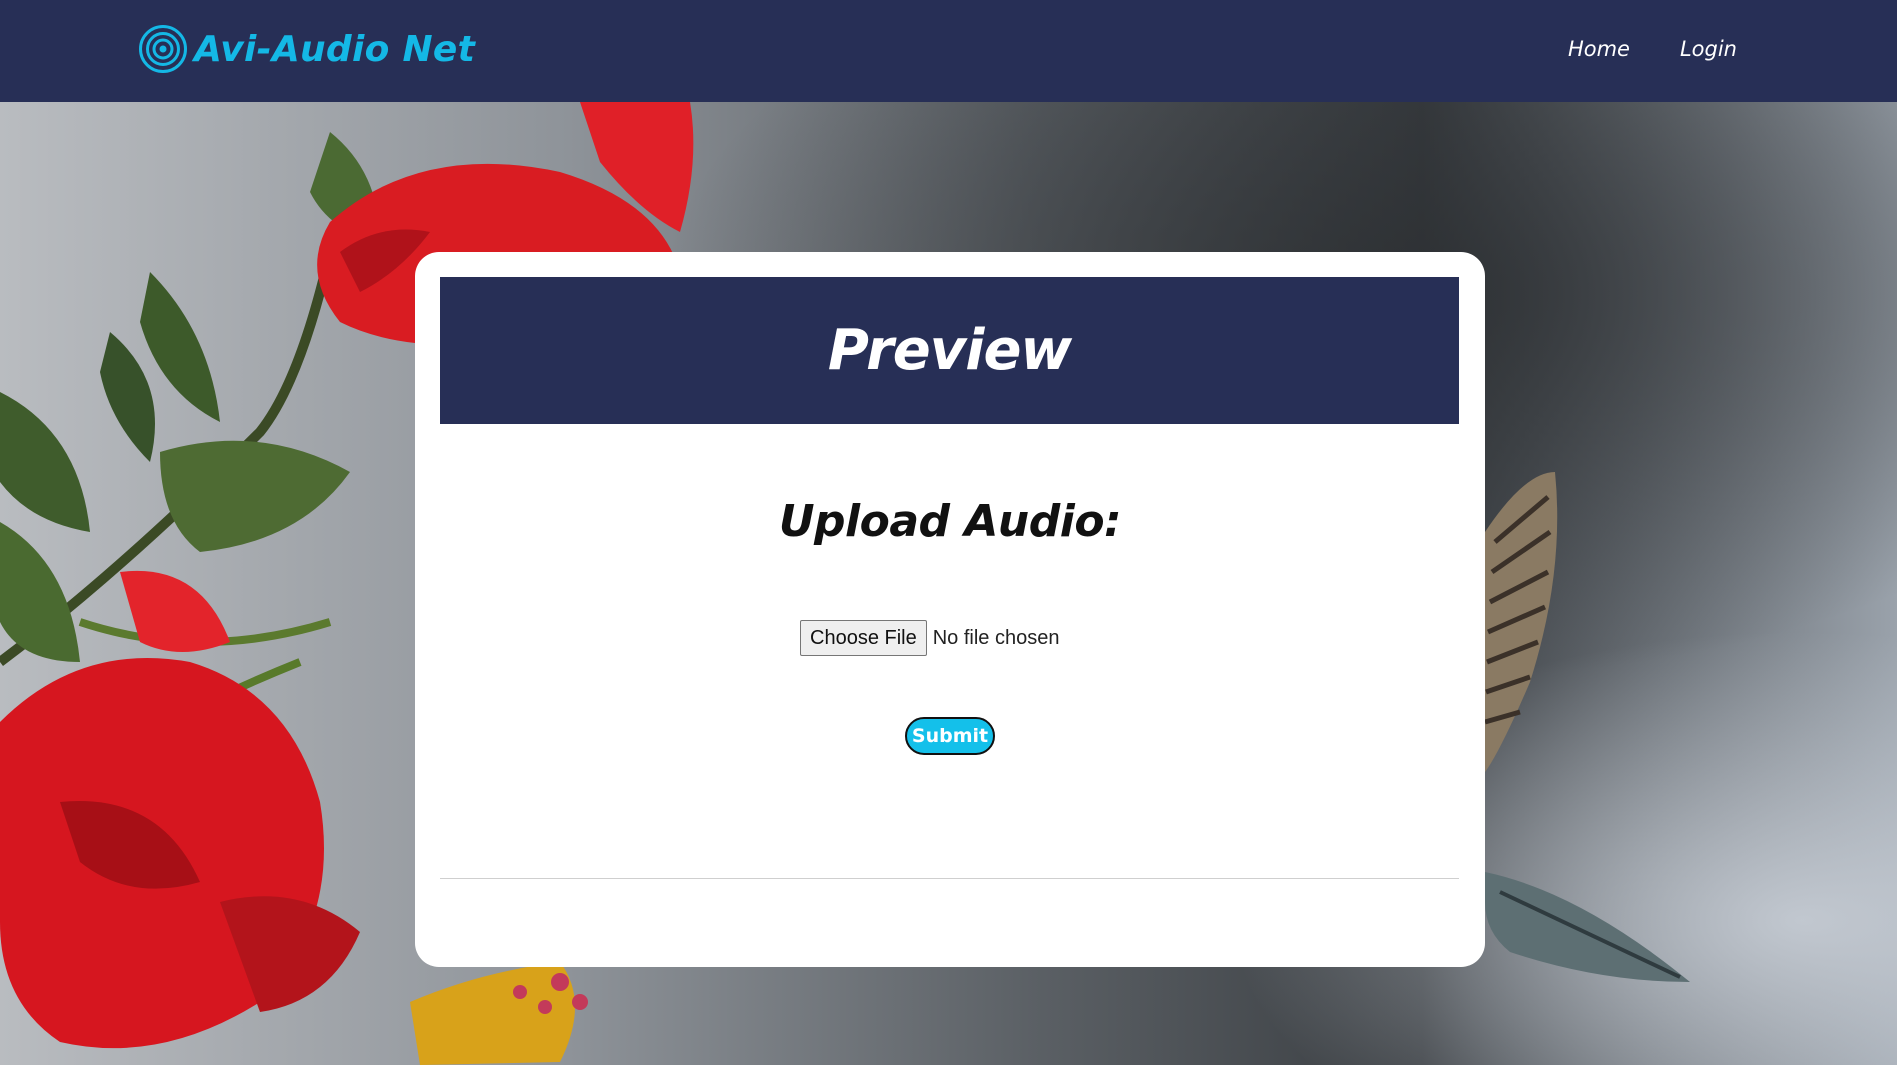 The image size is (1897, 1065). Describe the element at coordinates (929, 638) in the screenshot. I see `file-input: Choose File No file chosen` at that location.